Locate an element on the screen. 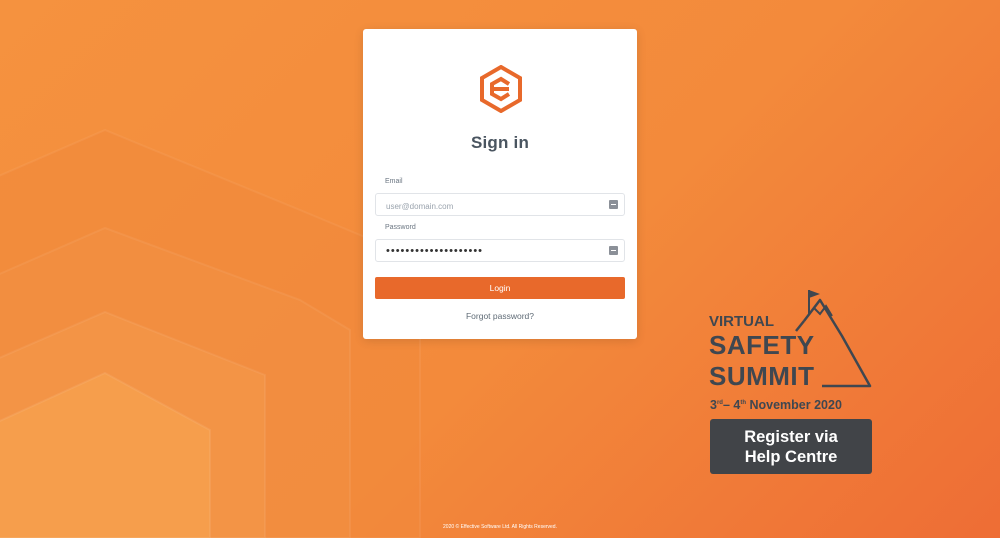 This screenshot has height=538, width=1000. promo-summit: SUMMIT is located at coordinates (762, 376).